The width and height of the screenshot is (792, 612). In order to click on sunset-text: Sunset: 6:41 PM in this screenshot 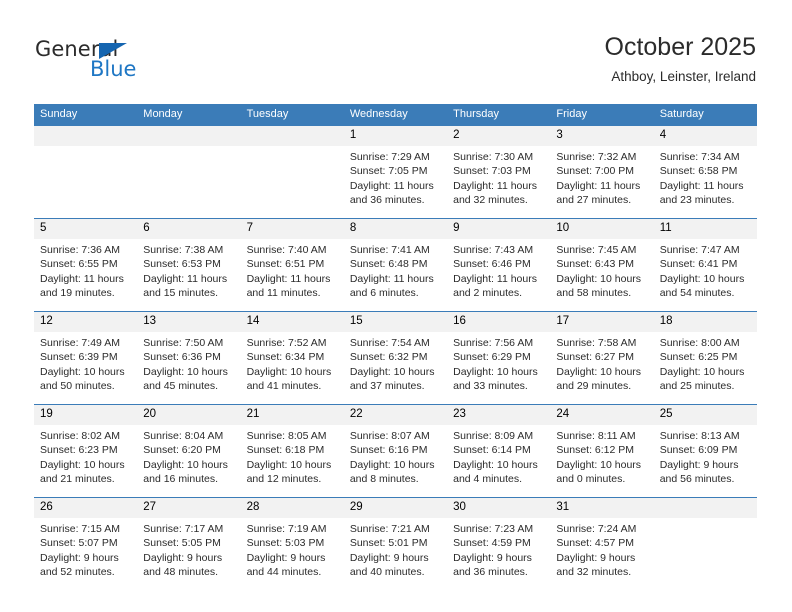, I will do `click(698, 264)`.